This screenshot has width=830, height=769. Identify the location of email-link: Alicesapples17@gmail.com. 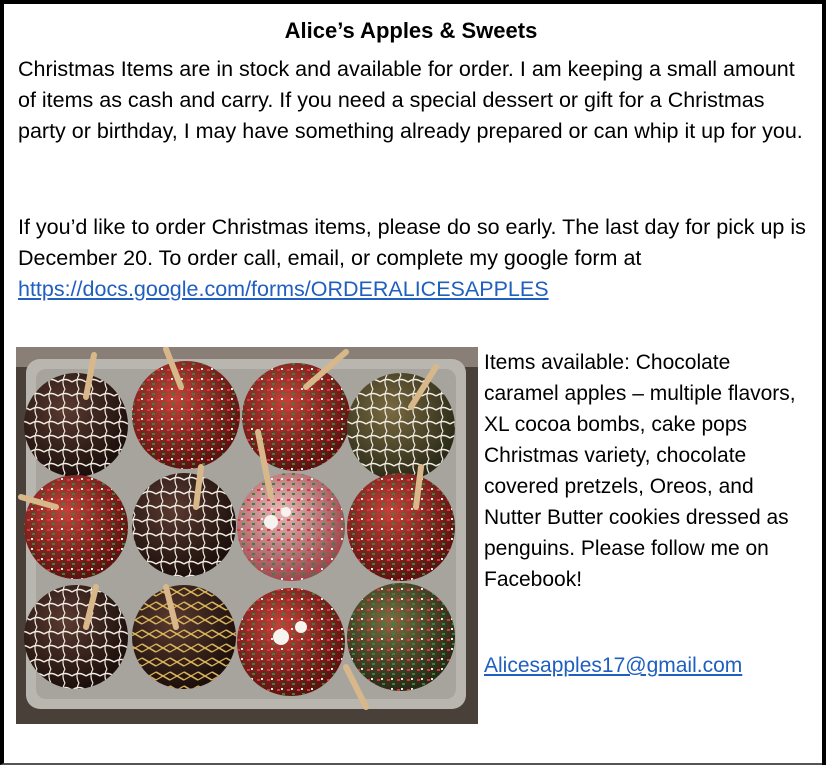
(613, 665).